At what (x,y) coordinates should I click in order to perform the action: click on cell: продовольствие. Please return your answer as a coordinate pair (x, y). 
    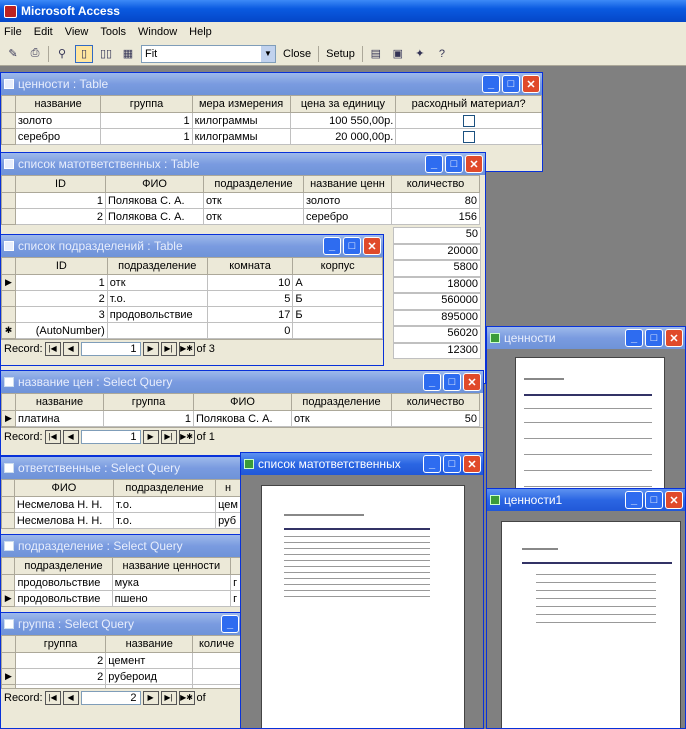
    Looking at the image, I should click on (63, 598).